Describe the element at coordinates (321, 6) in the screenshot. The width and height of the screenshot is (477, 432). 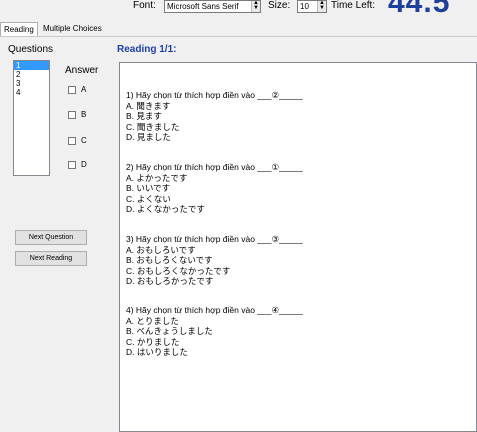
I see `stepper-arrows-icon: ▲ ▼` at that location.